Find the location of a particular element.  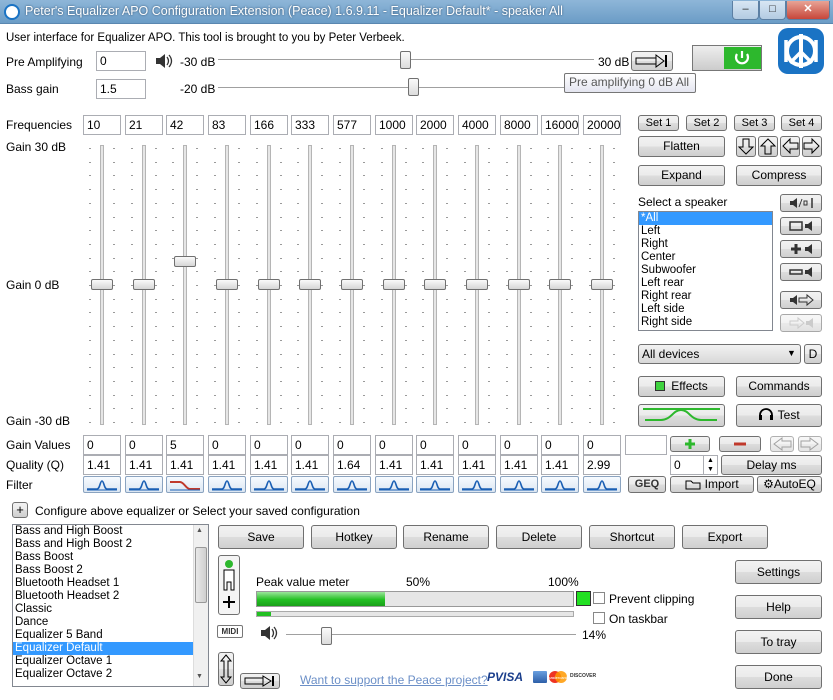

config-item: Bass and High Boost is located at coordinates (103, 531).